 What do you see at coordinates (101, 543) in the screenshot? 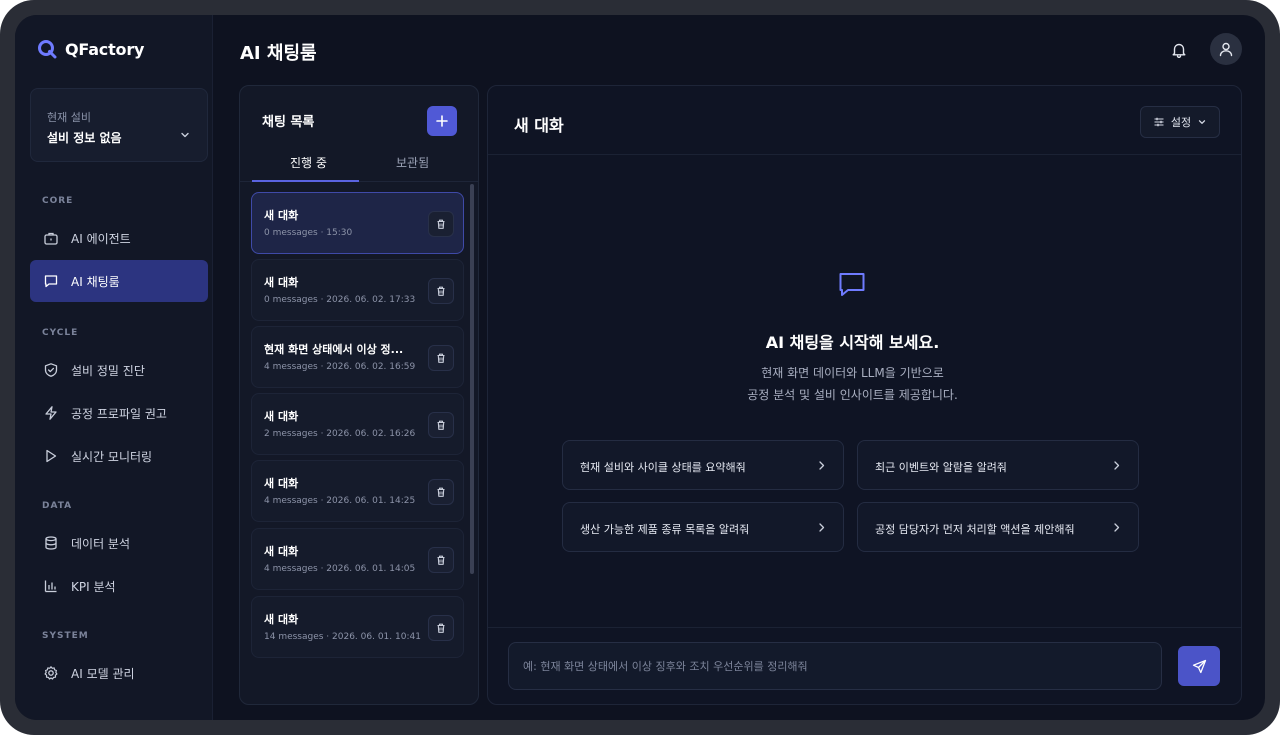
I see `nav-item-label: 데이터 분석` at bounding box center [101, 543].